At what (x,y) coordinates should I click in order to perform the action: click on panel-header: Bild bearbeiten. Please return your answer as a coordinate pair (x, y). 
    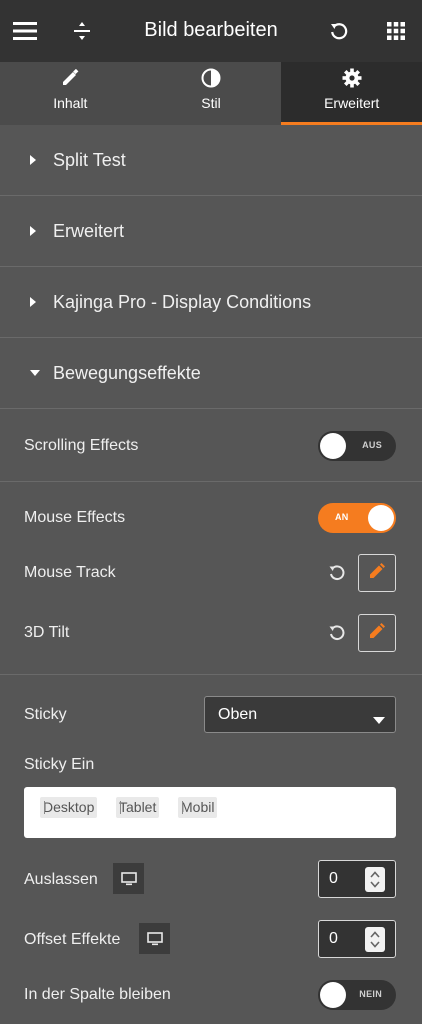
    Looking at the image, I should click on (211, 31).